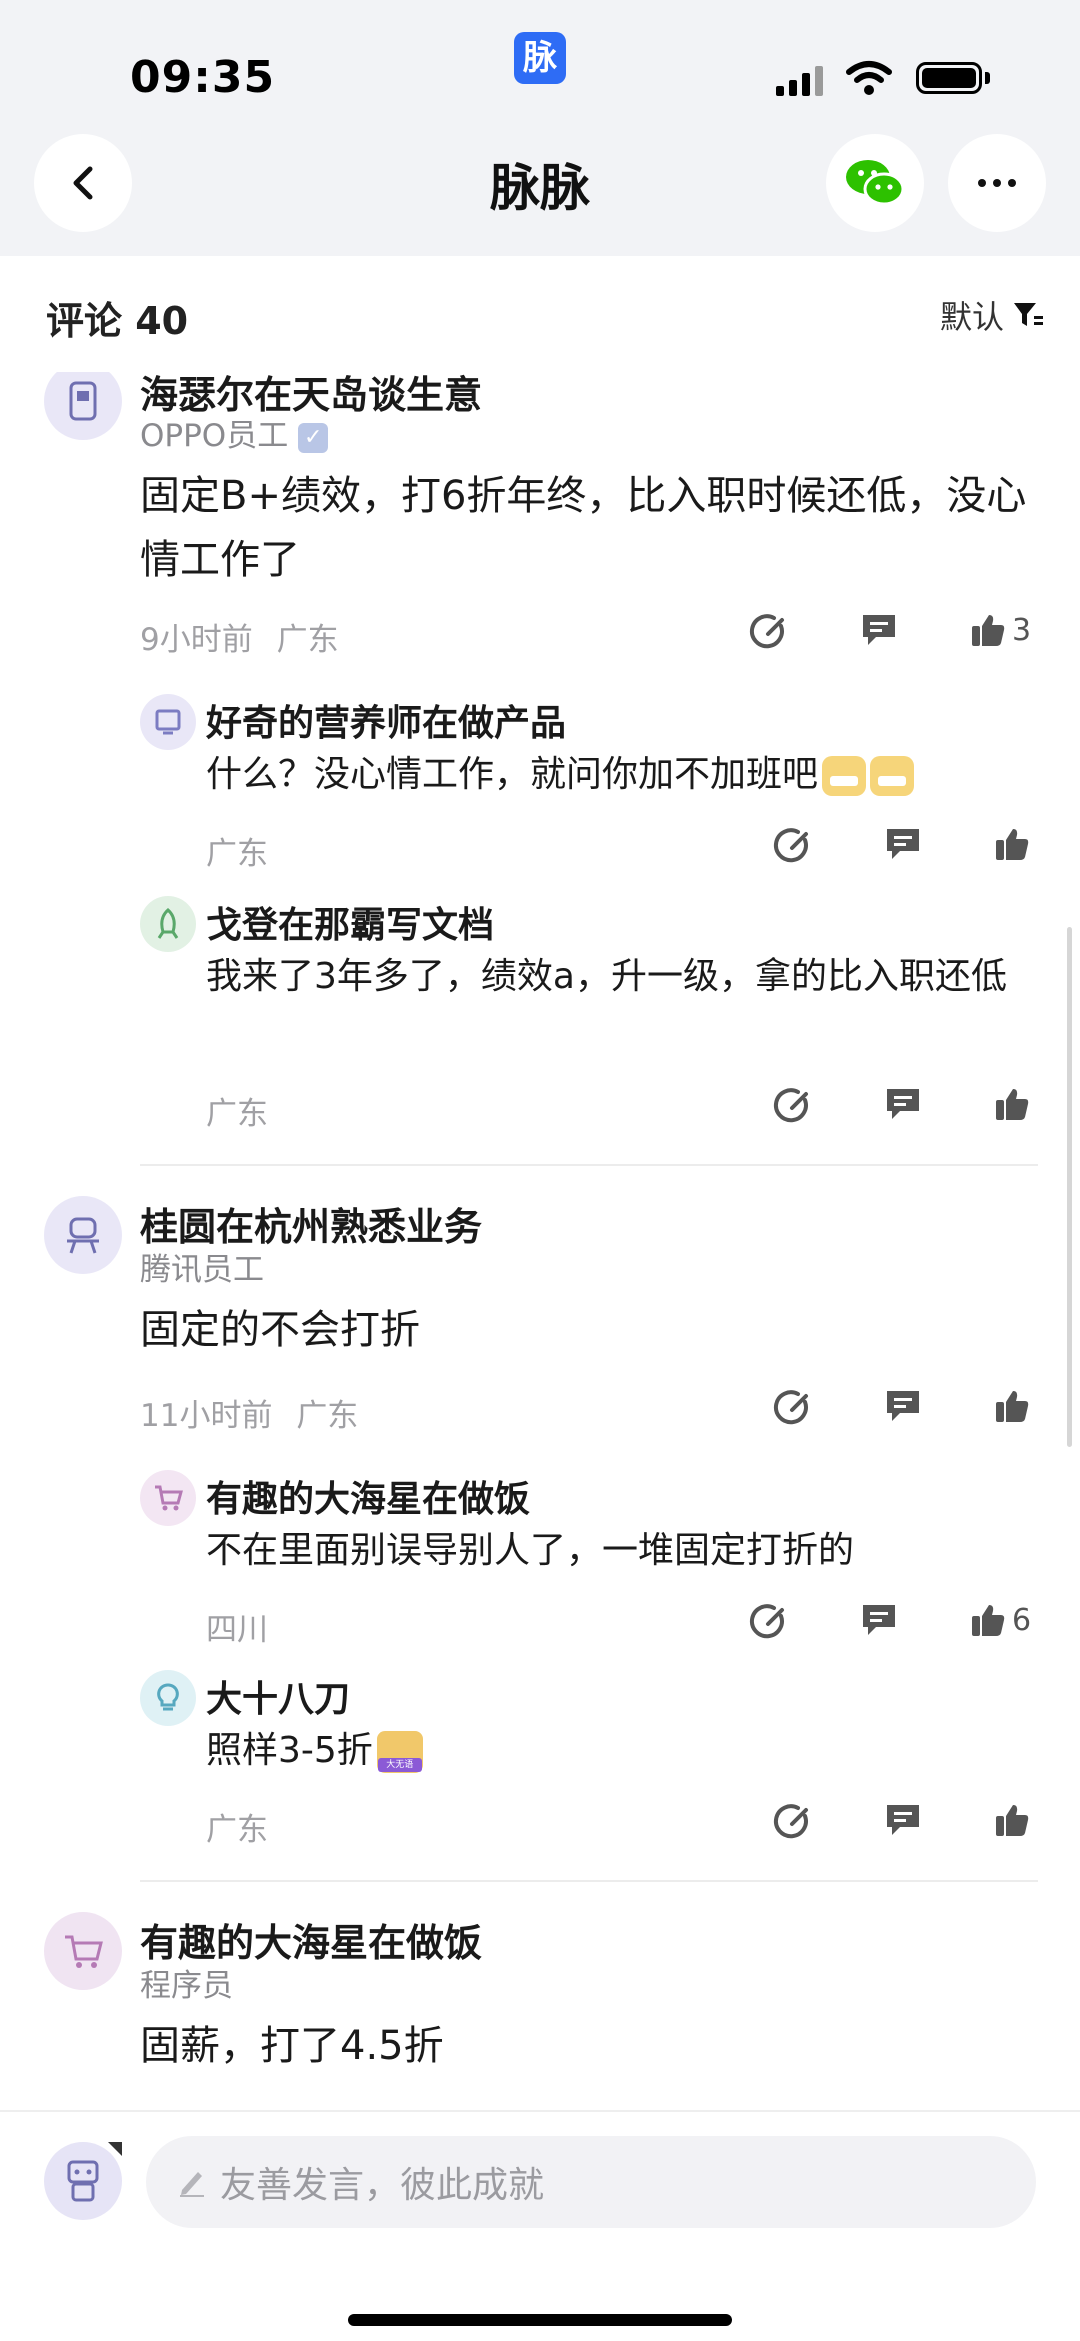 The image size is (1080, 2341). I want to click on reply-text: 不在里面别误导别人了，一堆固定打折的, so click(530, 1550).